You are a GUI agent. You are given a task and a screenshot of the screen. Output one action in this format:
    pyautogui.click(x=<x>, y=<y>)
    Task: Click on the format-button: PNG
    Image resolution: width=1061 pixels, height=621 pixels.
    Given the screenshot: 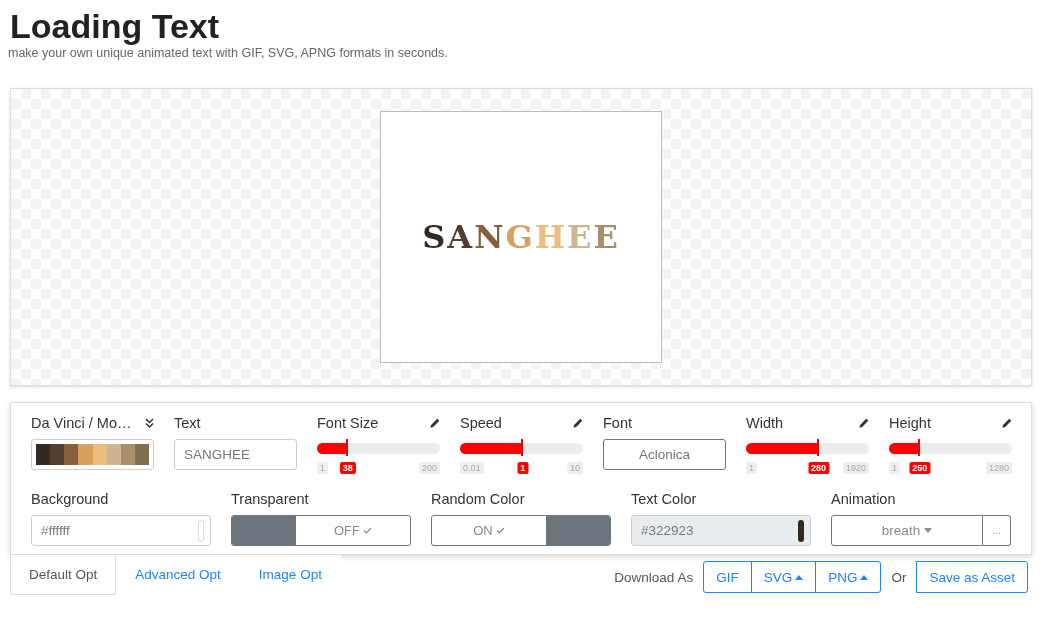 What is the action you would take?
    pyautogui.click(x=848, y=577)
    